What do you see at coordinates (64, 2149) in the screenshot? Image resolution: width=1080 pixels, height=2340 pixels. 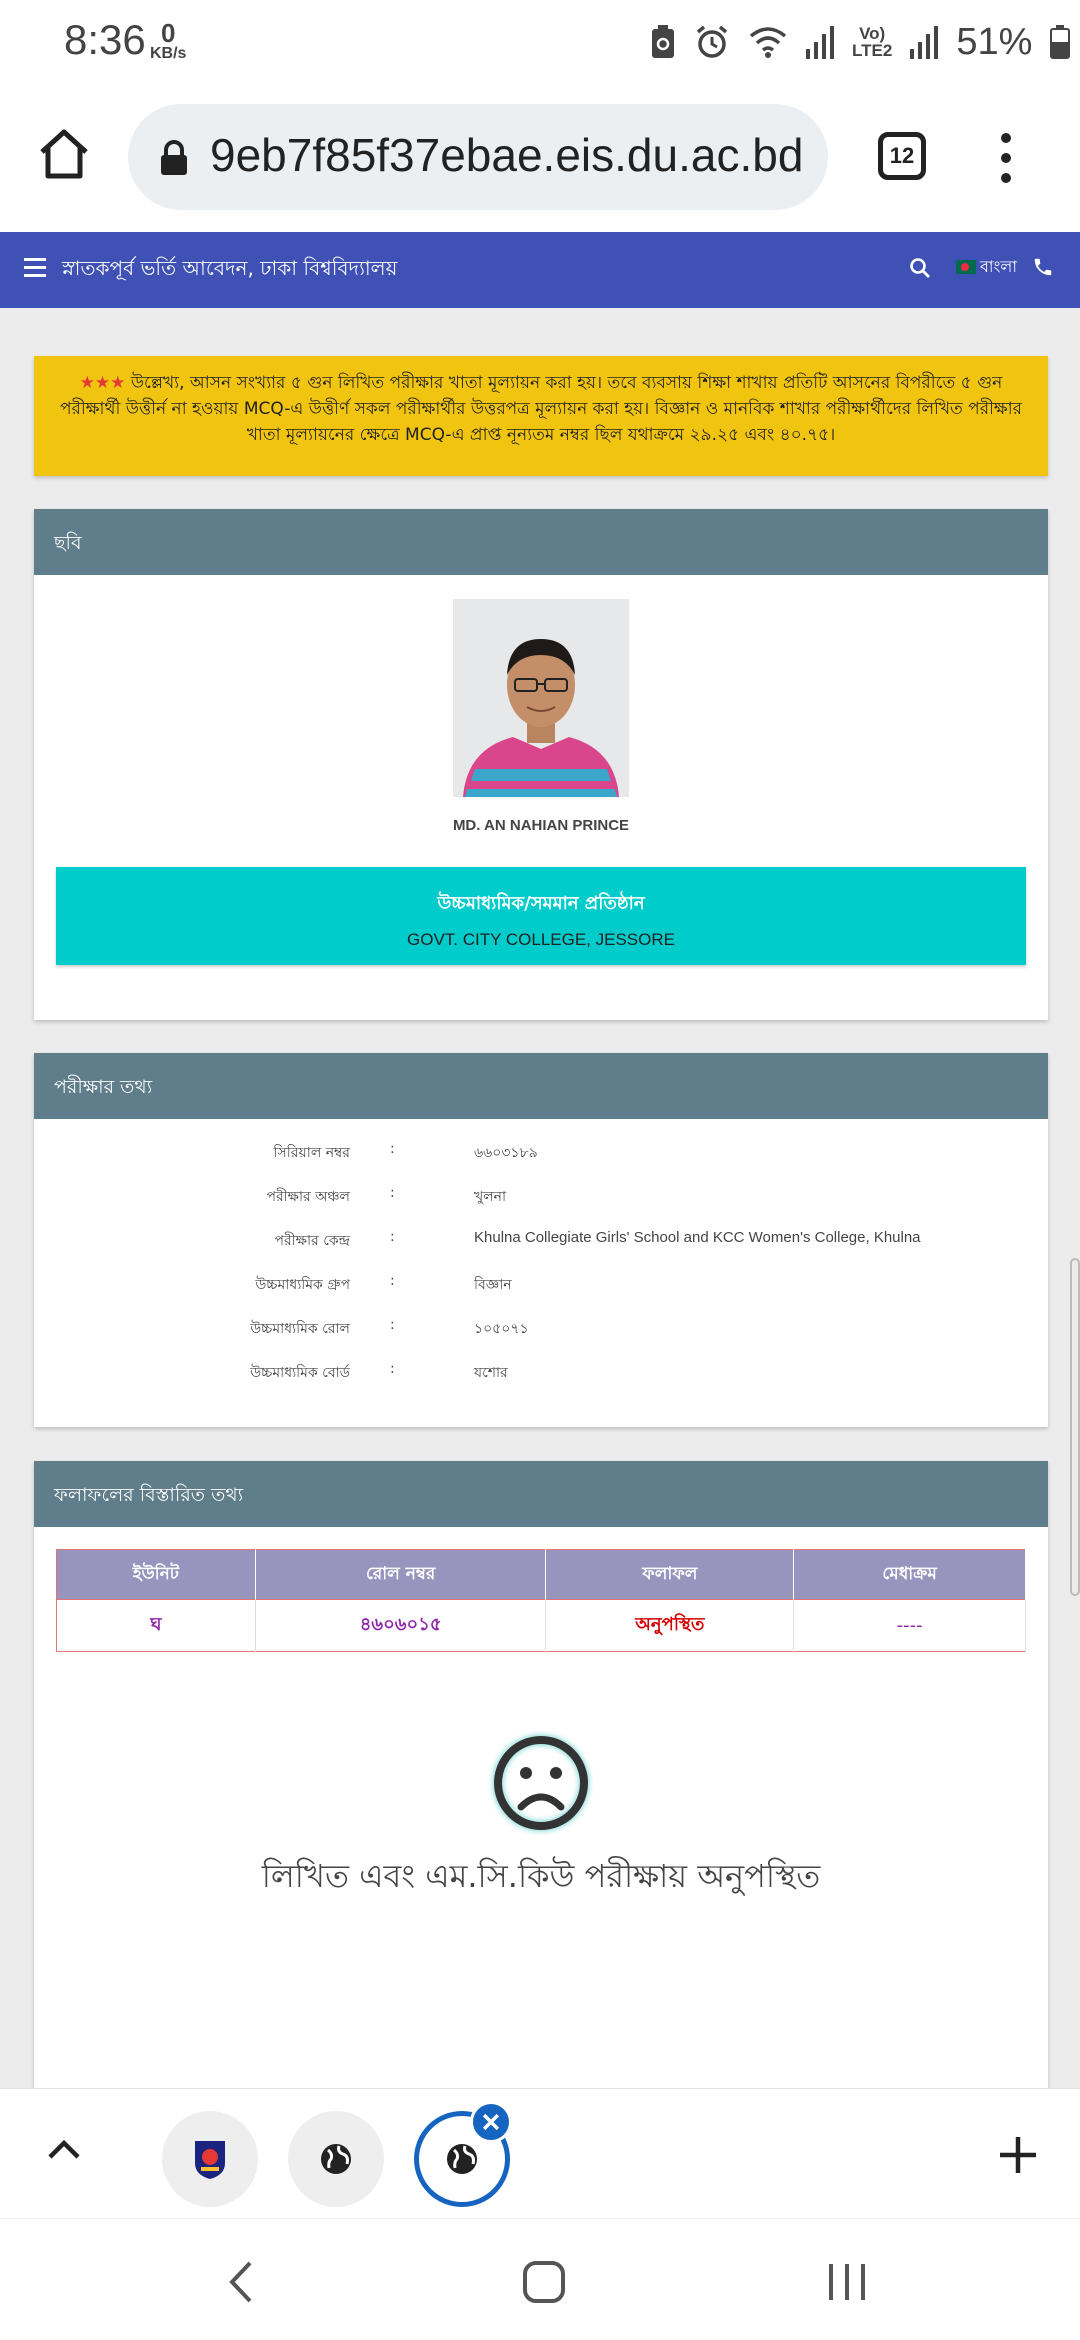 I see `chevron-up-icon` at bounding box center [64, 2149].